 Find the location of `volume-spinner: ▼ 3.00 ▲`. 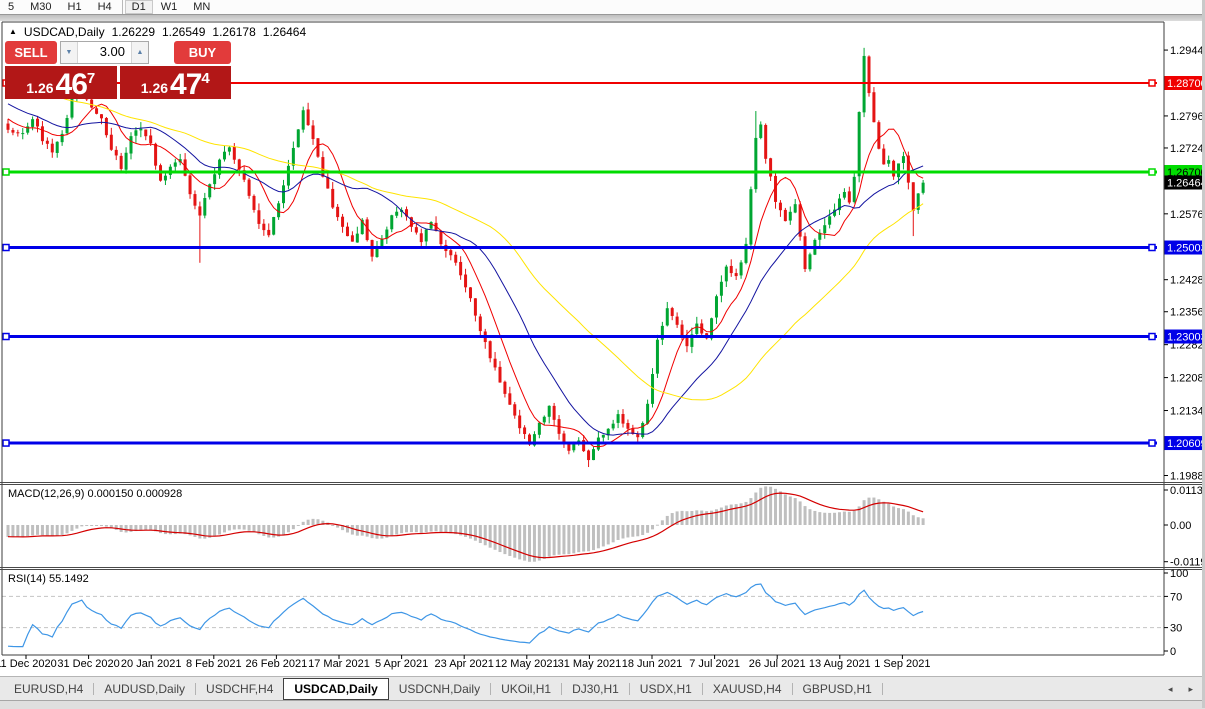

volume-spinner: ▼ 3.00 ▲ is located at coordinates (104, 52).